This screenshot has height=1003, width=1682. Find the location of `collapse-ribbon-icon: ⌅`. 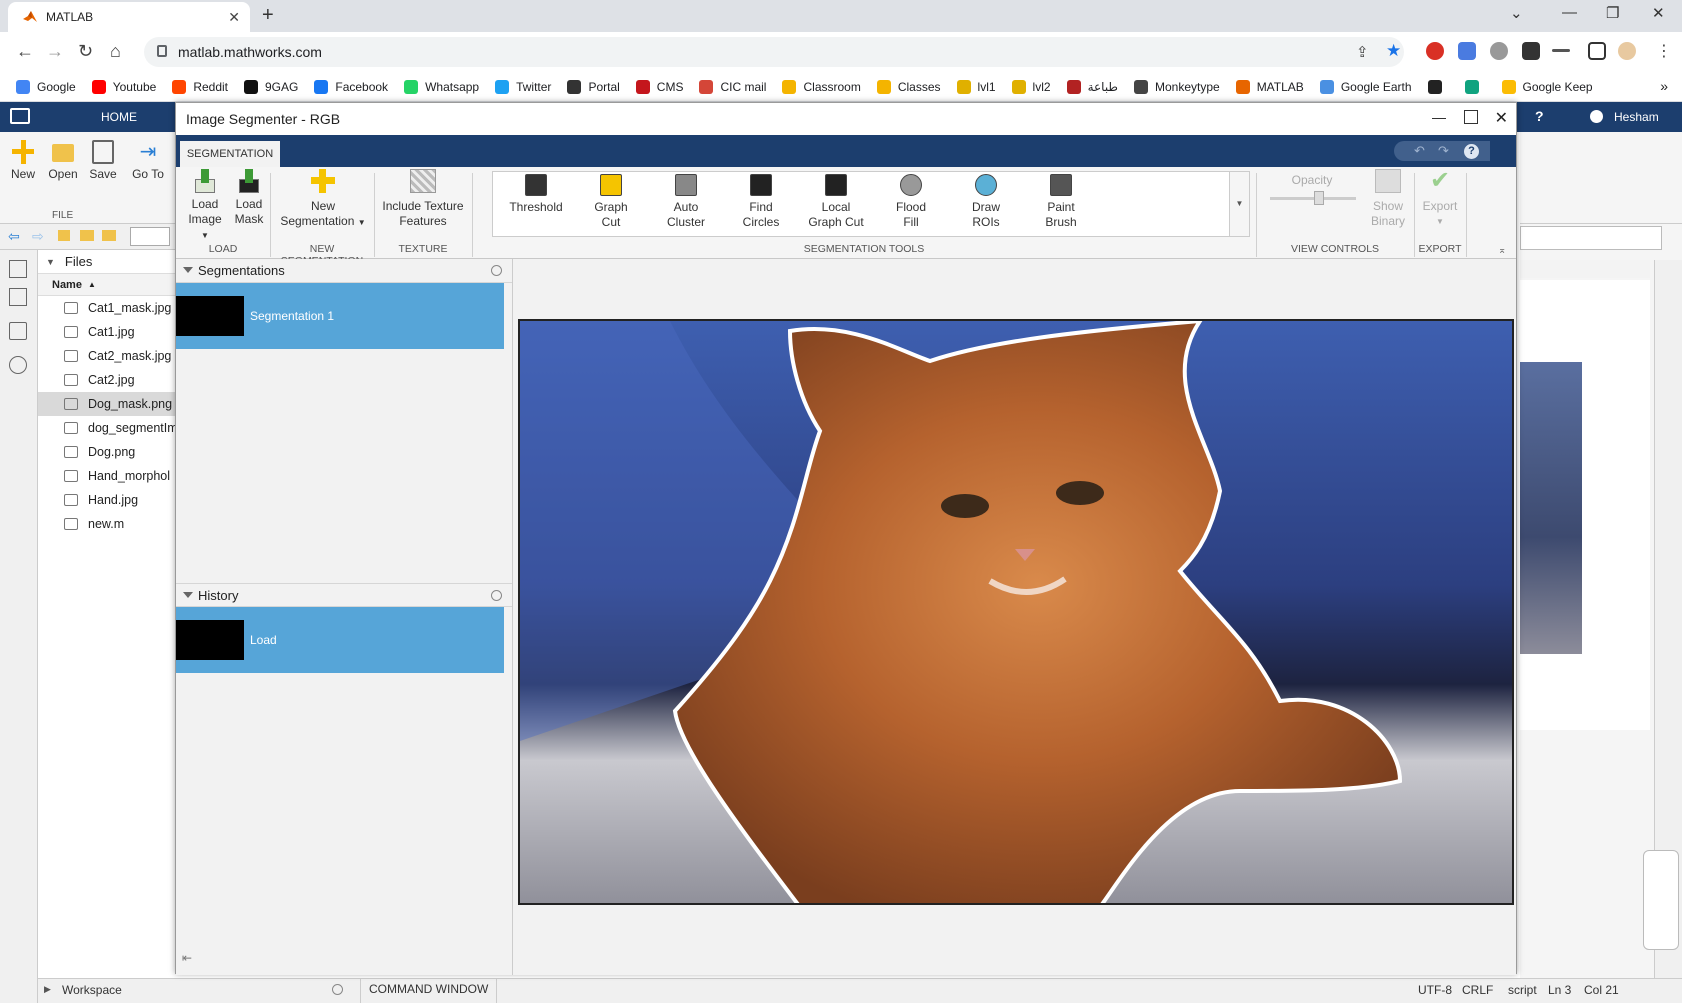

collapse-ribbon-icon: ⌅ is located at coordinates (1502, 250).